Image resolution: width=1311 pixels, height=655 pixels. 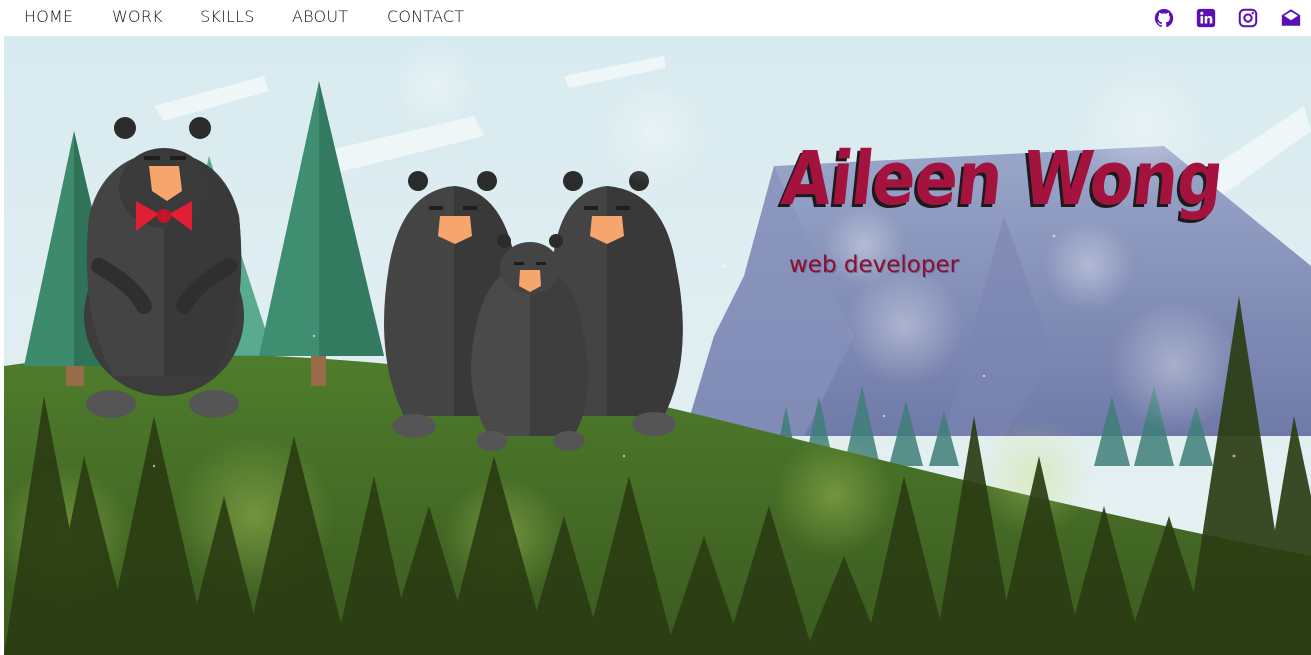 What do you see at coordinates (1002, 179) in the screenshot?
I see `hero-title: Aileen Wong` at bounding box center [1002, 179].